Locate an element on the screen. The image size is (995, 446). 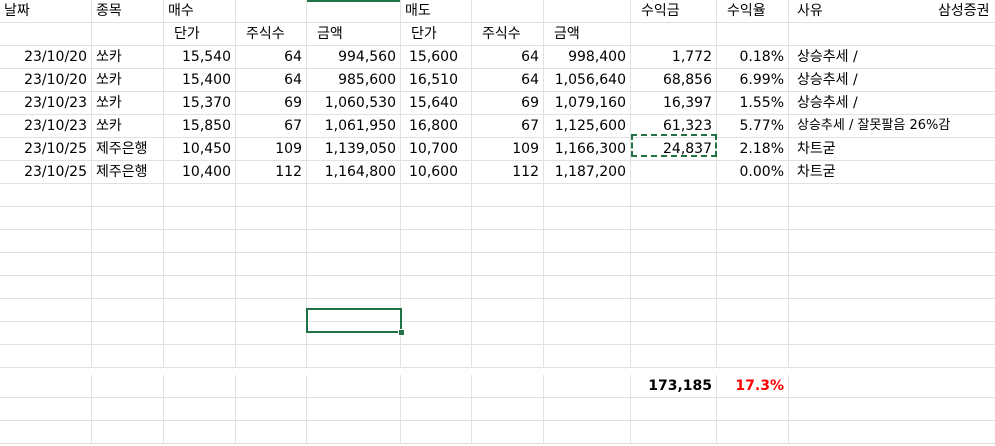
sell-qty-cell: 109 is located at coordinates (508, 149).